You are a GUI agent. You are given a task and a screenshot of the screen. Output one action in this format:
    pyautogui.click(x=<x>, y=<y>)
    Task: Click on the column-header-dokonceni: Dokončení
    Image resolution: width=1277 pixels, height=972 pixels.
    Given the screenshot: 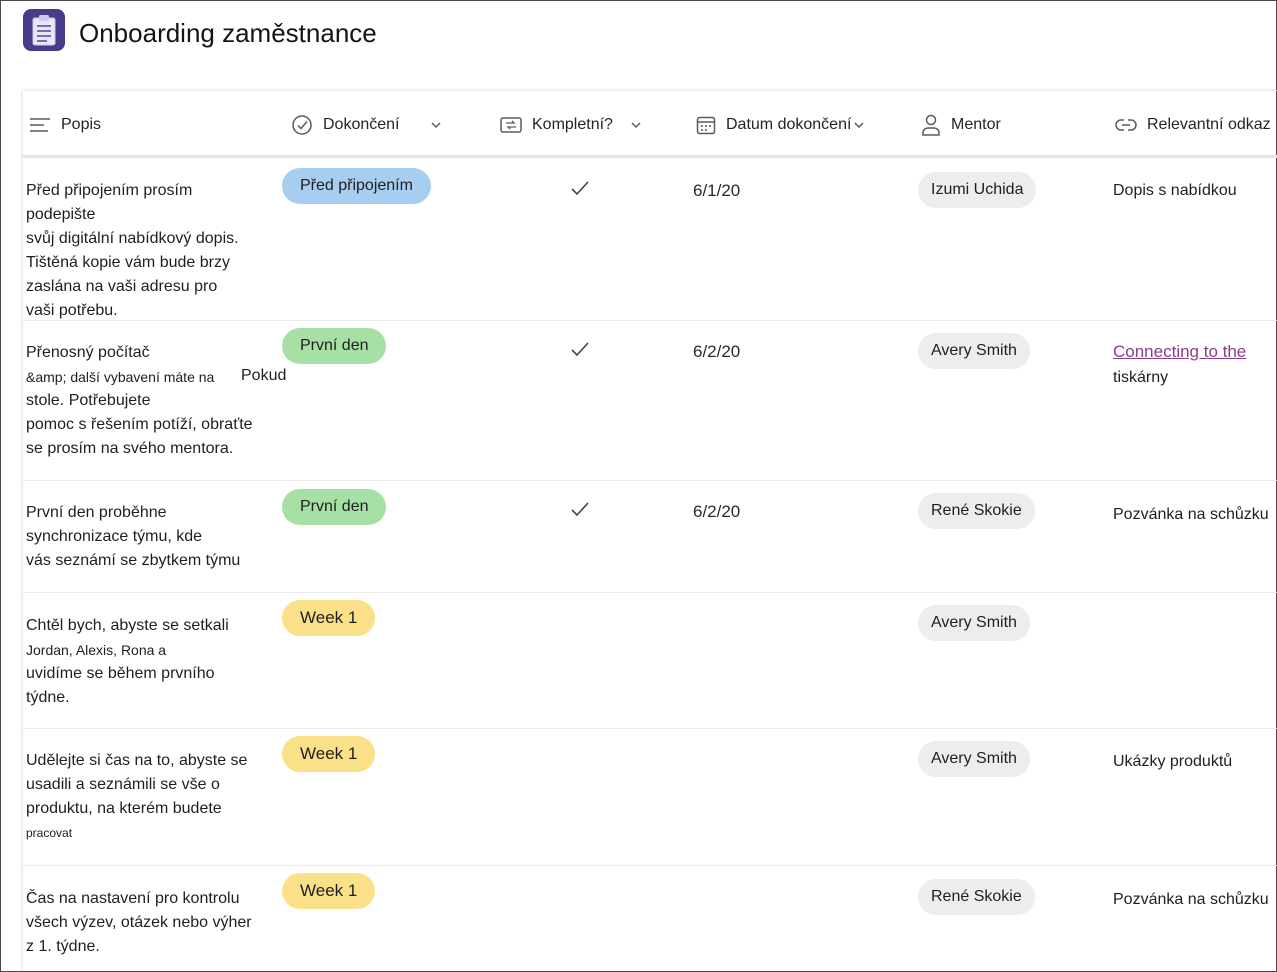 What is the action you would take?
    pyautogui.click(x=367, y=125)
    